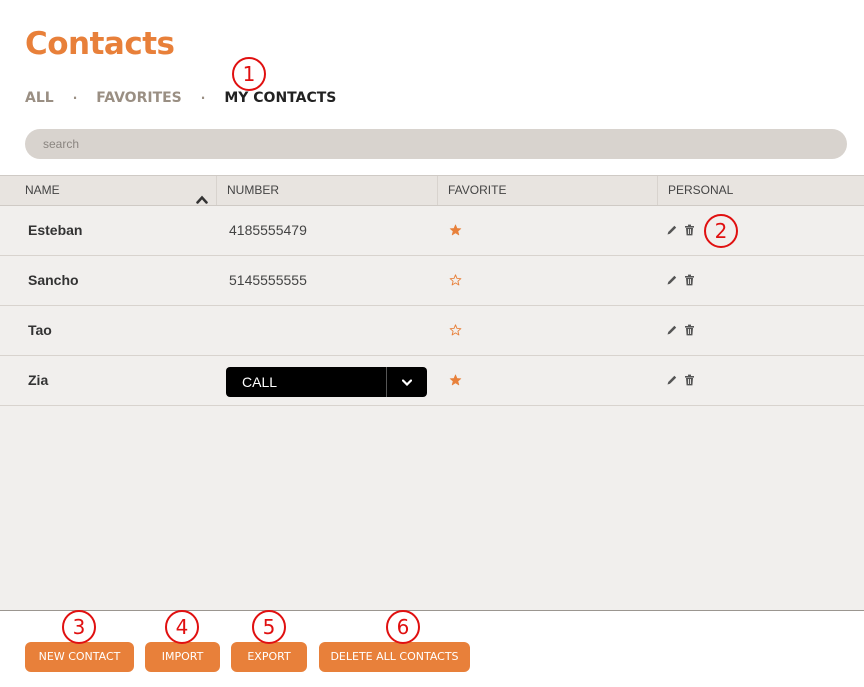 The height and width of the screenshot is (687, 864). I want to click on annotation-marker-2: 2, so click(721, 231).